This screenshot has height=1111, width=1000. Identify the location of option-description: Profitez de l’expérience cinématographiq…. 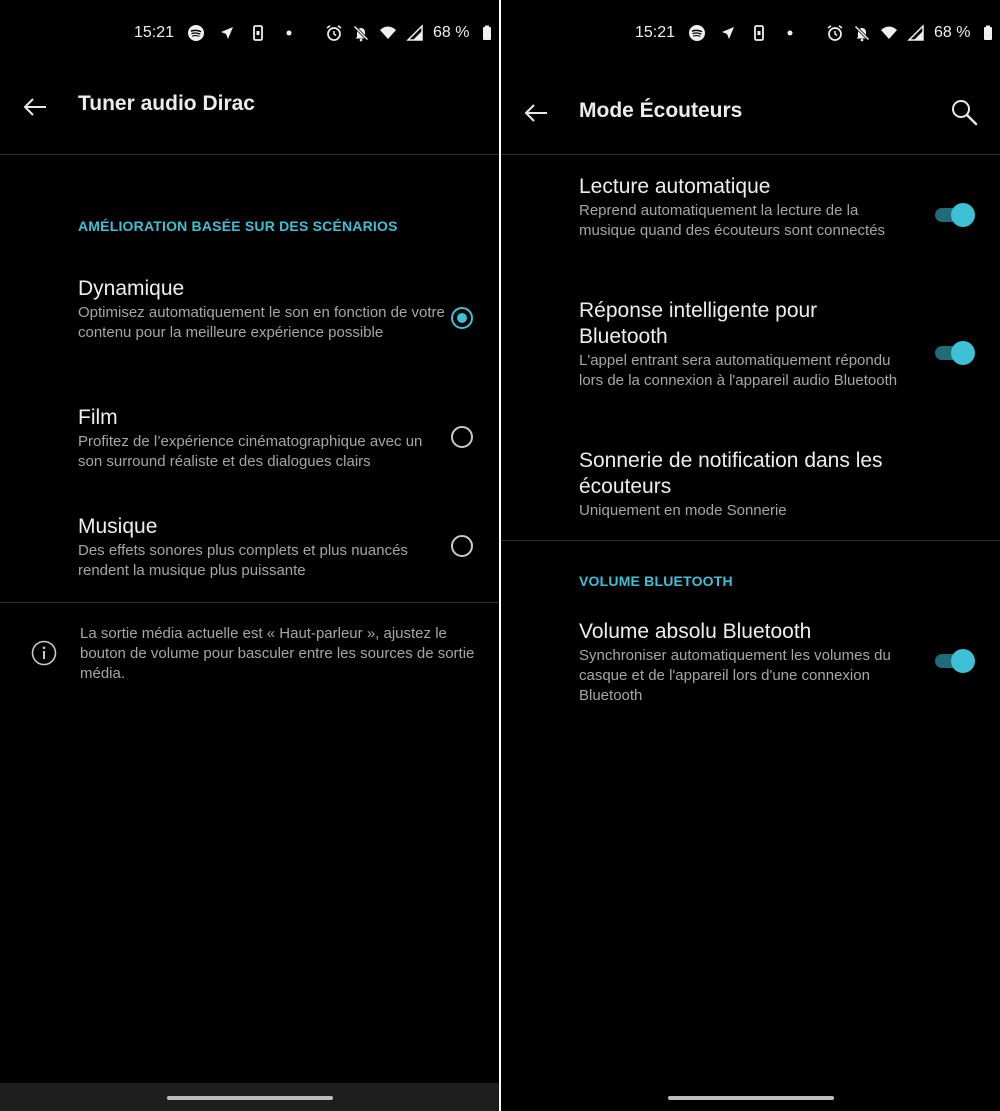
(250, 451).